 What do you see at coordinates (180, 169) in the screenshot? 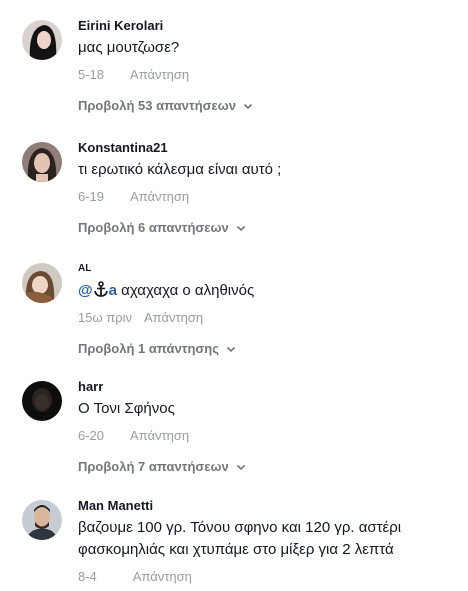
I see `comment-text: τι ερωτικό κάλεσμα είναι αυτό ;` at bounding box center [180, 169].